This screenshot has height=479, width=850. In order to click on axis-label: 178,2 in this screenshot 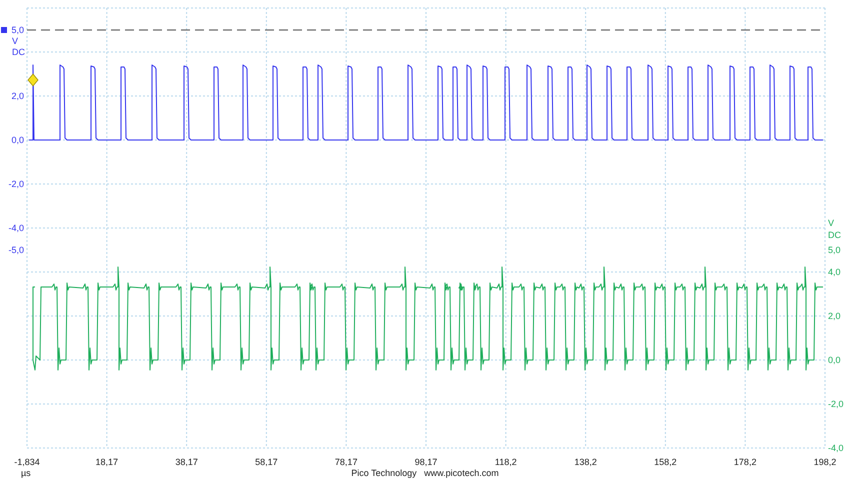, I will do `click(745, 462)`.